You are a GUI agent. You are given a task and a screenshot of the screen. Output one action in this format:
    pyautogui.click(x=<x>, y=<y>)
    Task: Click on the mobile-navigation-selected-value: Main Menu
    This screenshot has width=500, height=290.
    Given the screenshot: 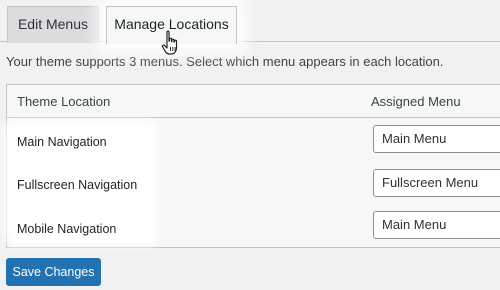 What is the action you would take?
    pyautogui.click(x=414, y=224)
    